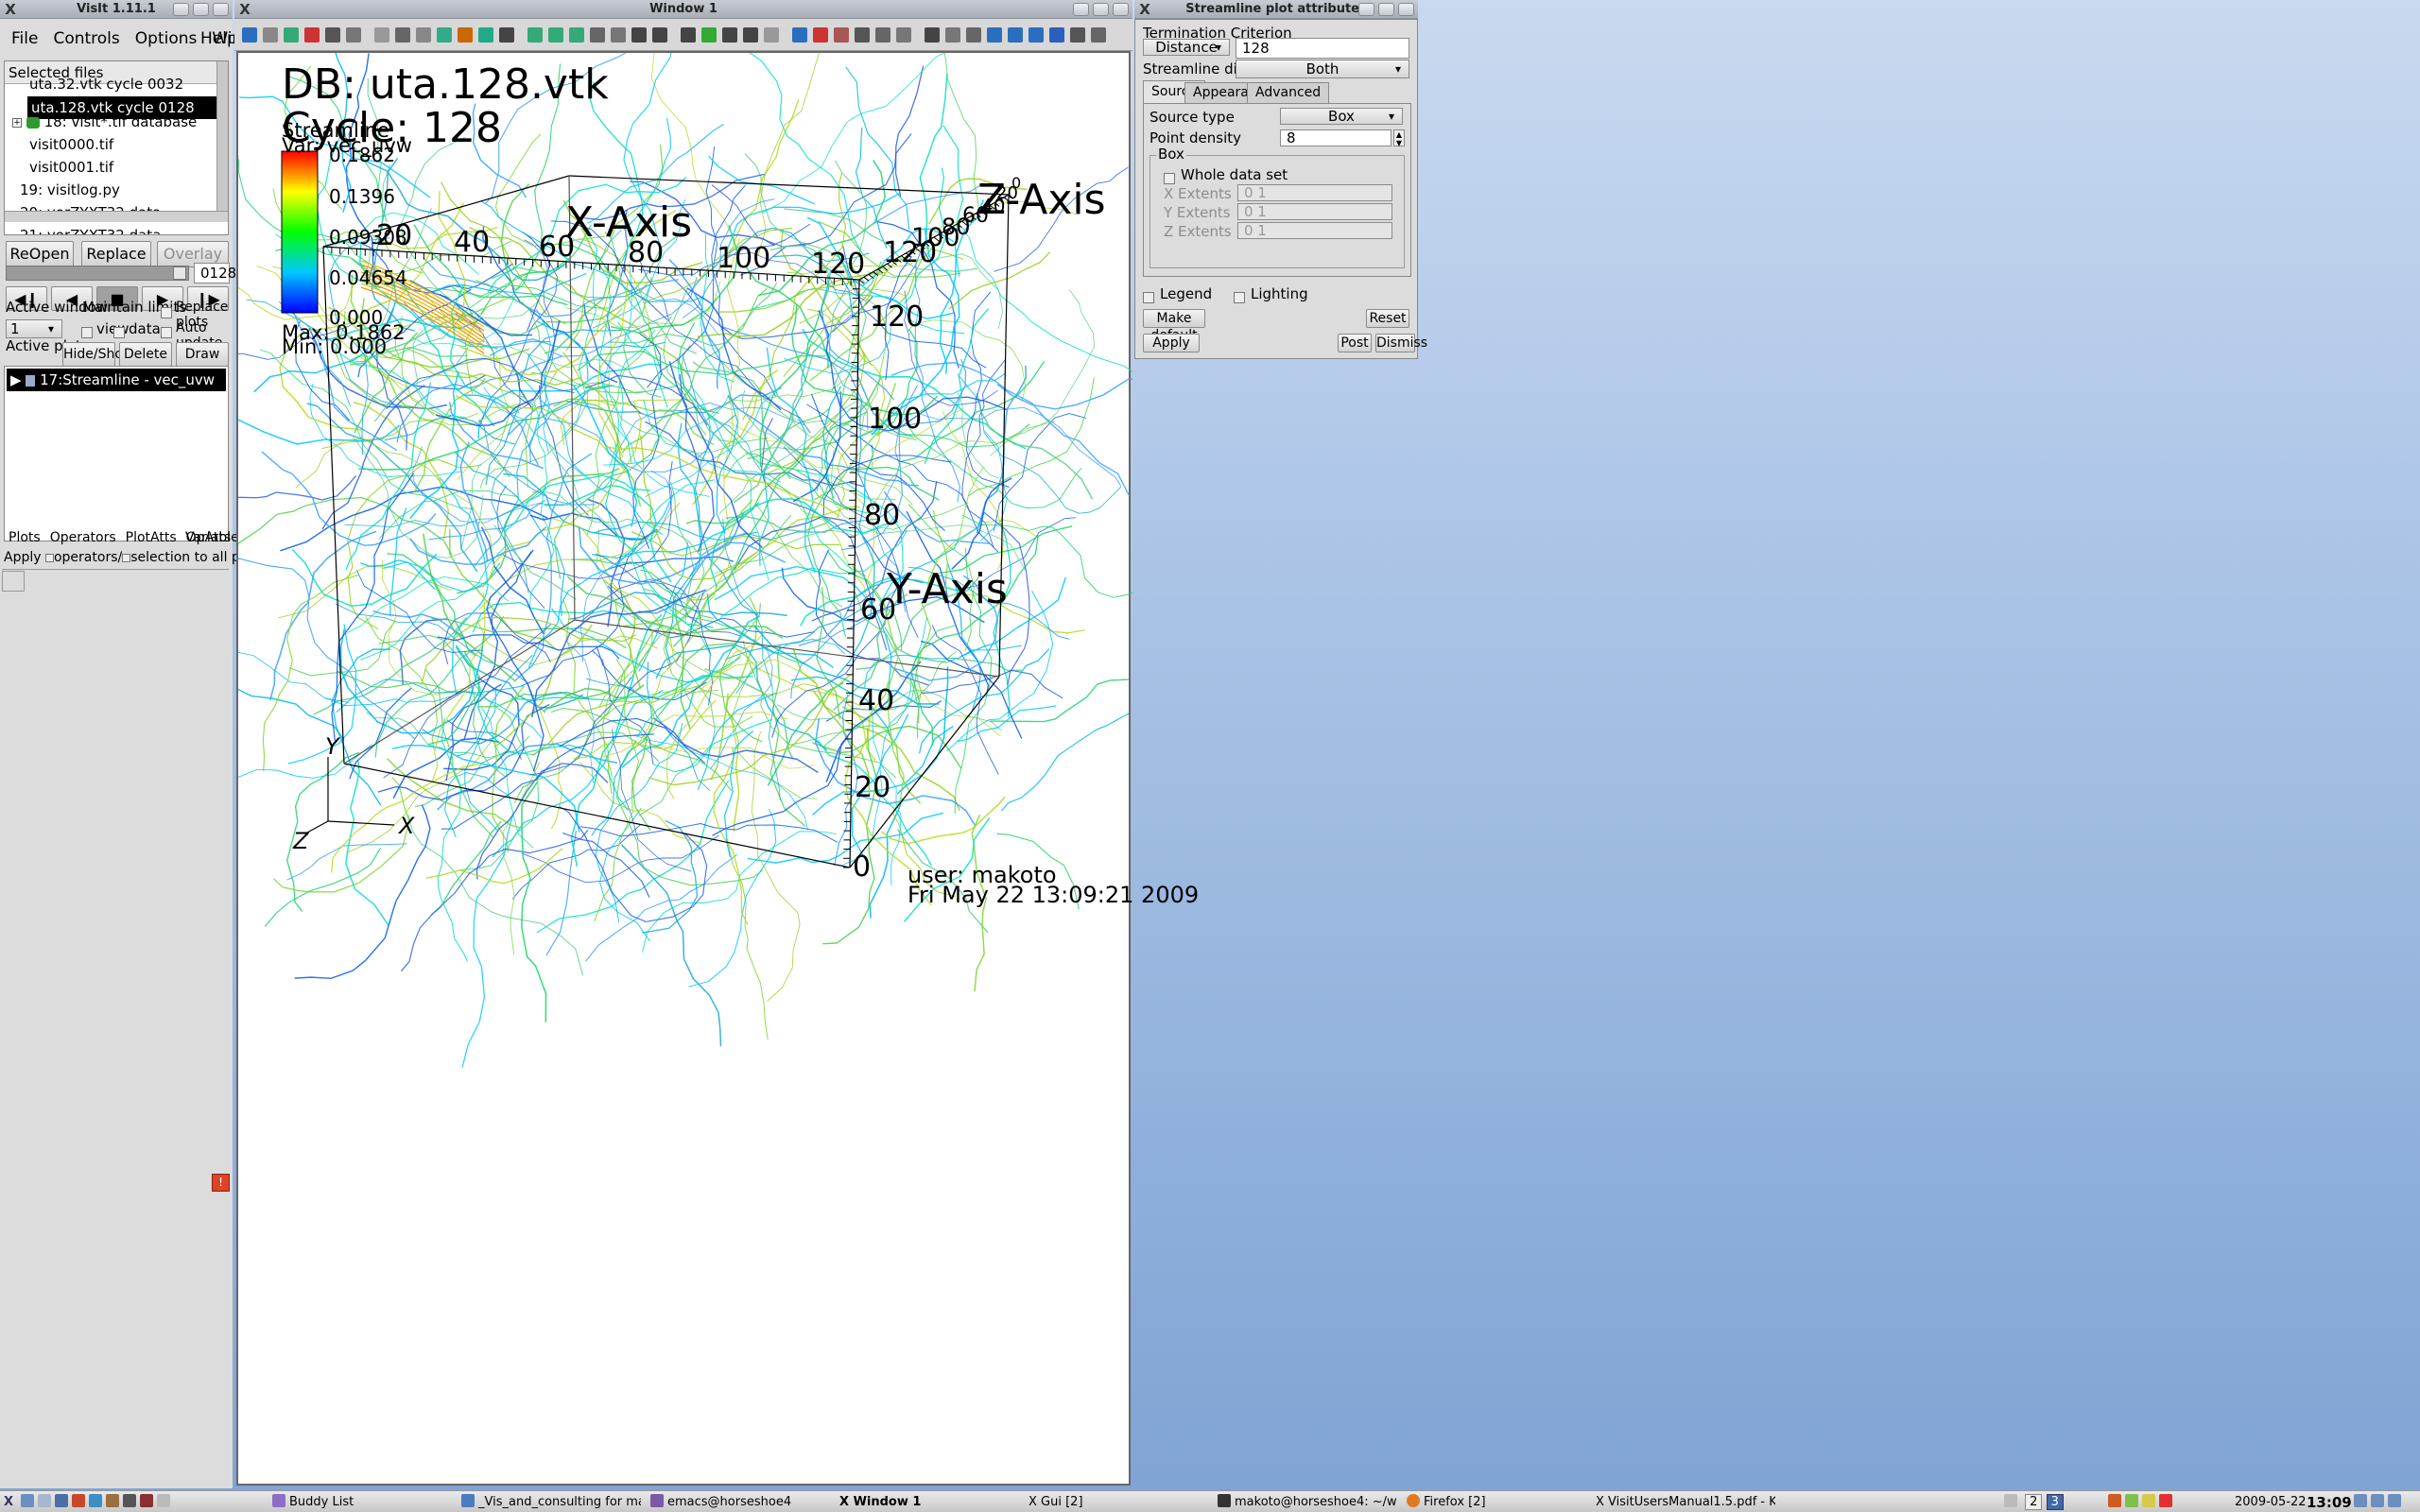  What do you see at coordinates (97, 273) in the screenshot?
I see `time-slider` at bounding box center [97, 273].